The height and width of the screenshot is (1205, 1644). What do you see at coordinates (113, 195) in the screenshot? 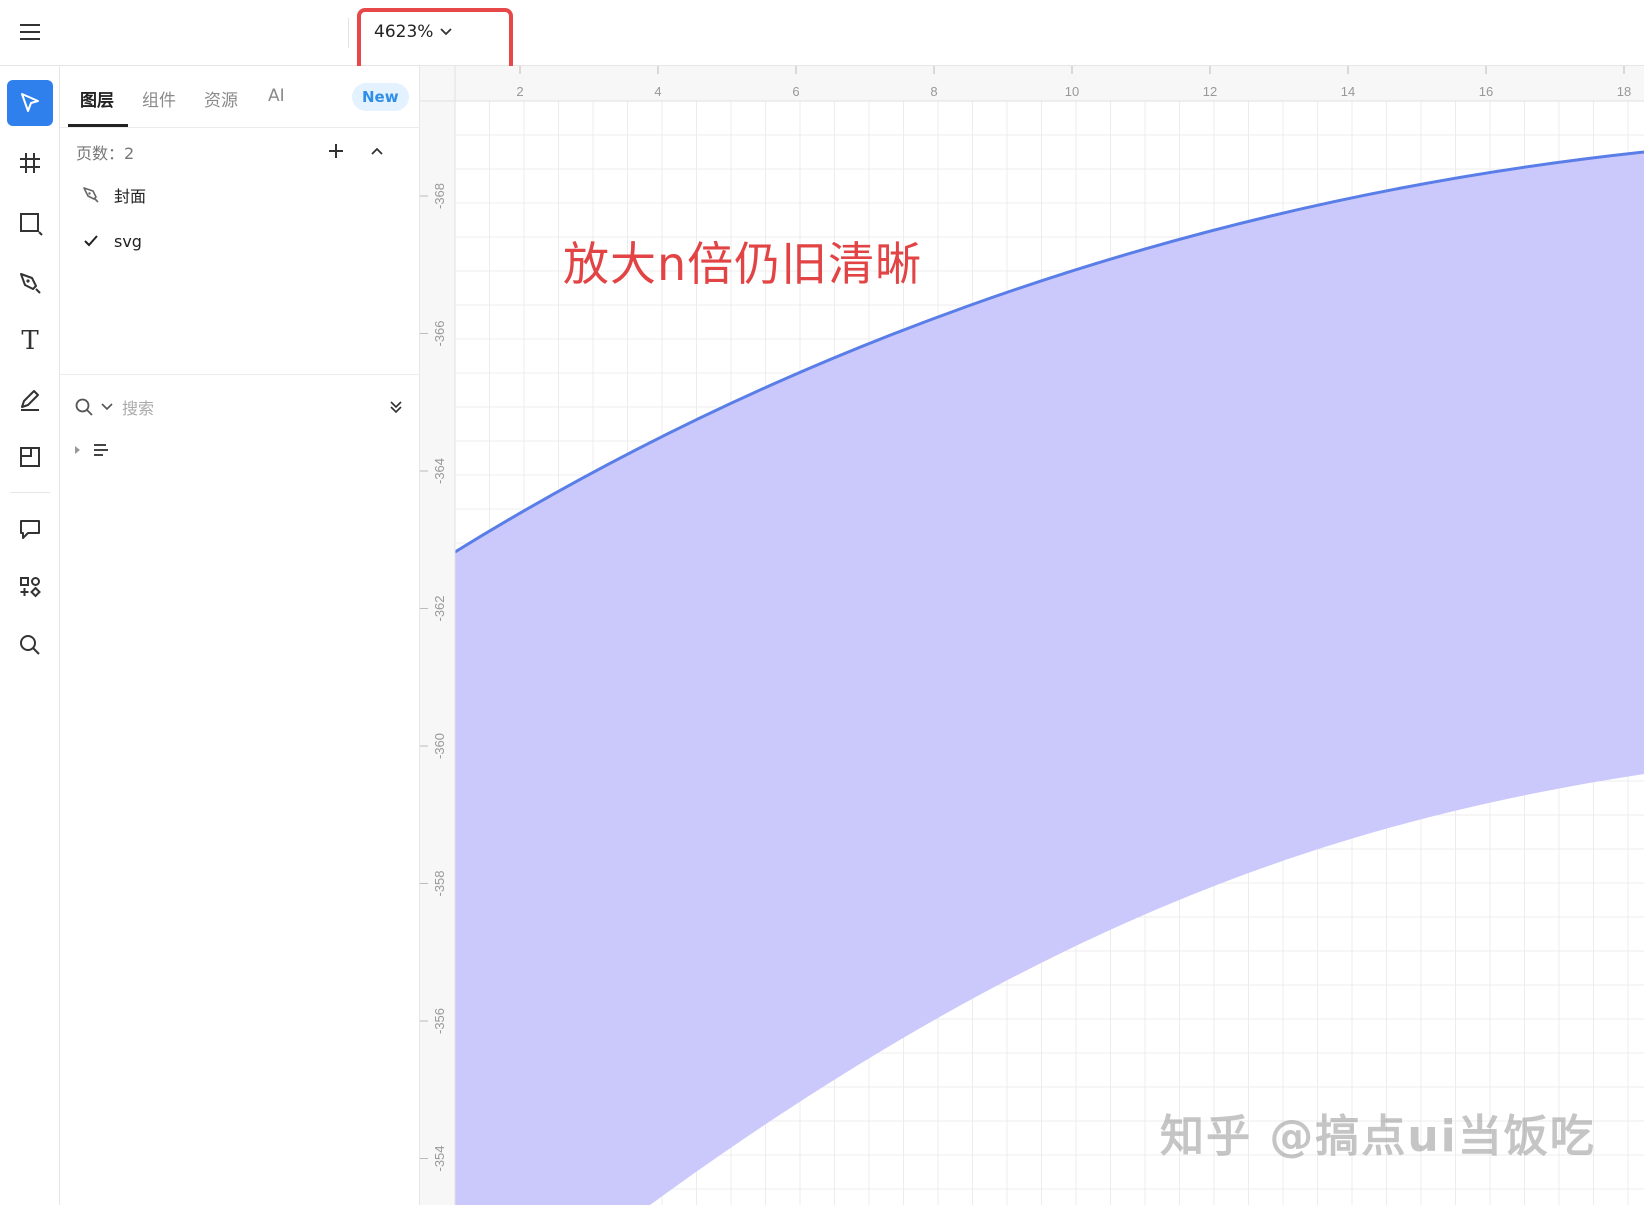
I see `page-item-cover: 封面` at bounding box center [113, 195].